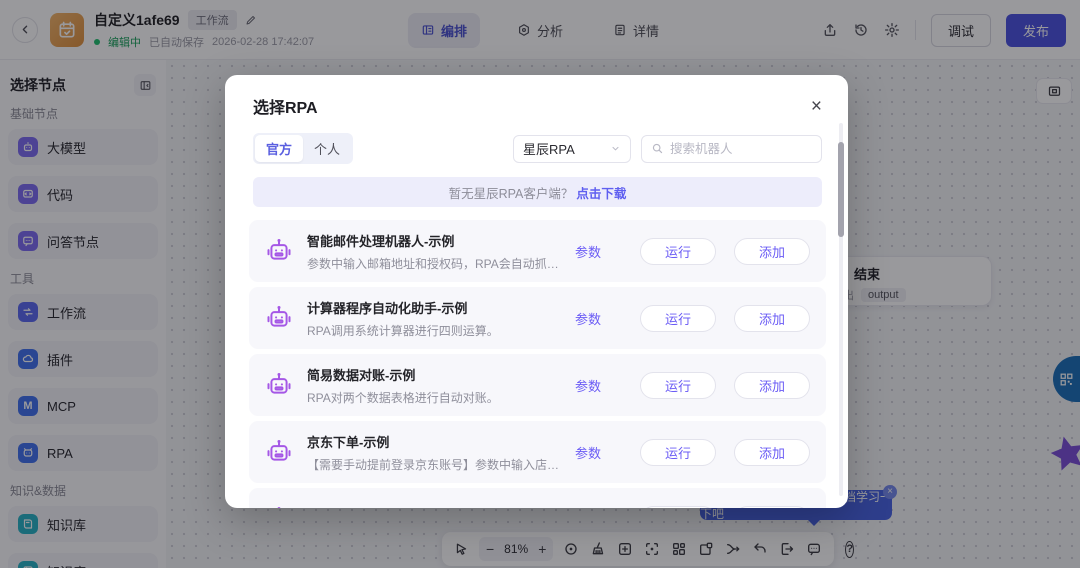 The height and width of the screenshot is (568, 1080). What do you see at coordinates (601, 192) in the screenshot?
I see `download-link: 点击下载` at bounding box center [601, 192].